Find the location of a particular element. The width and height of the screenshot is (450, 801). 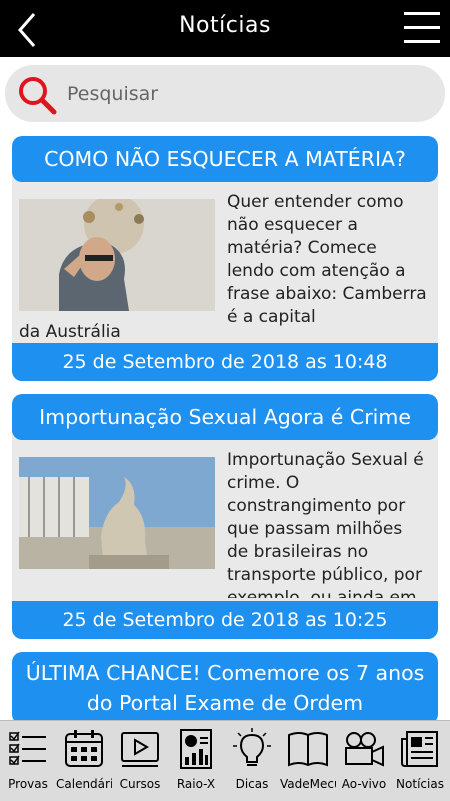

top-bar: Notícias is located at coordinates (225, 28).